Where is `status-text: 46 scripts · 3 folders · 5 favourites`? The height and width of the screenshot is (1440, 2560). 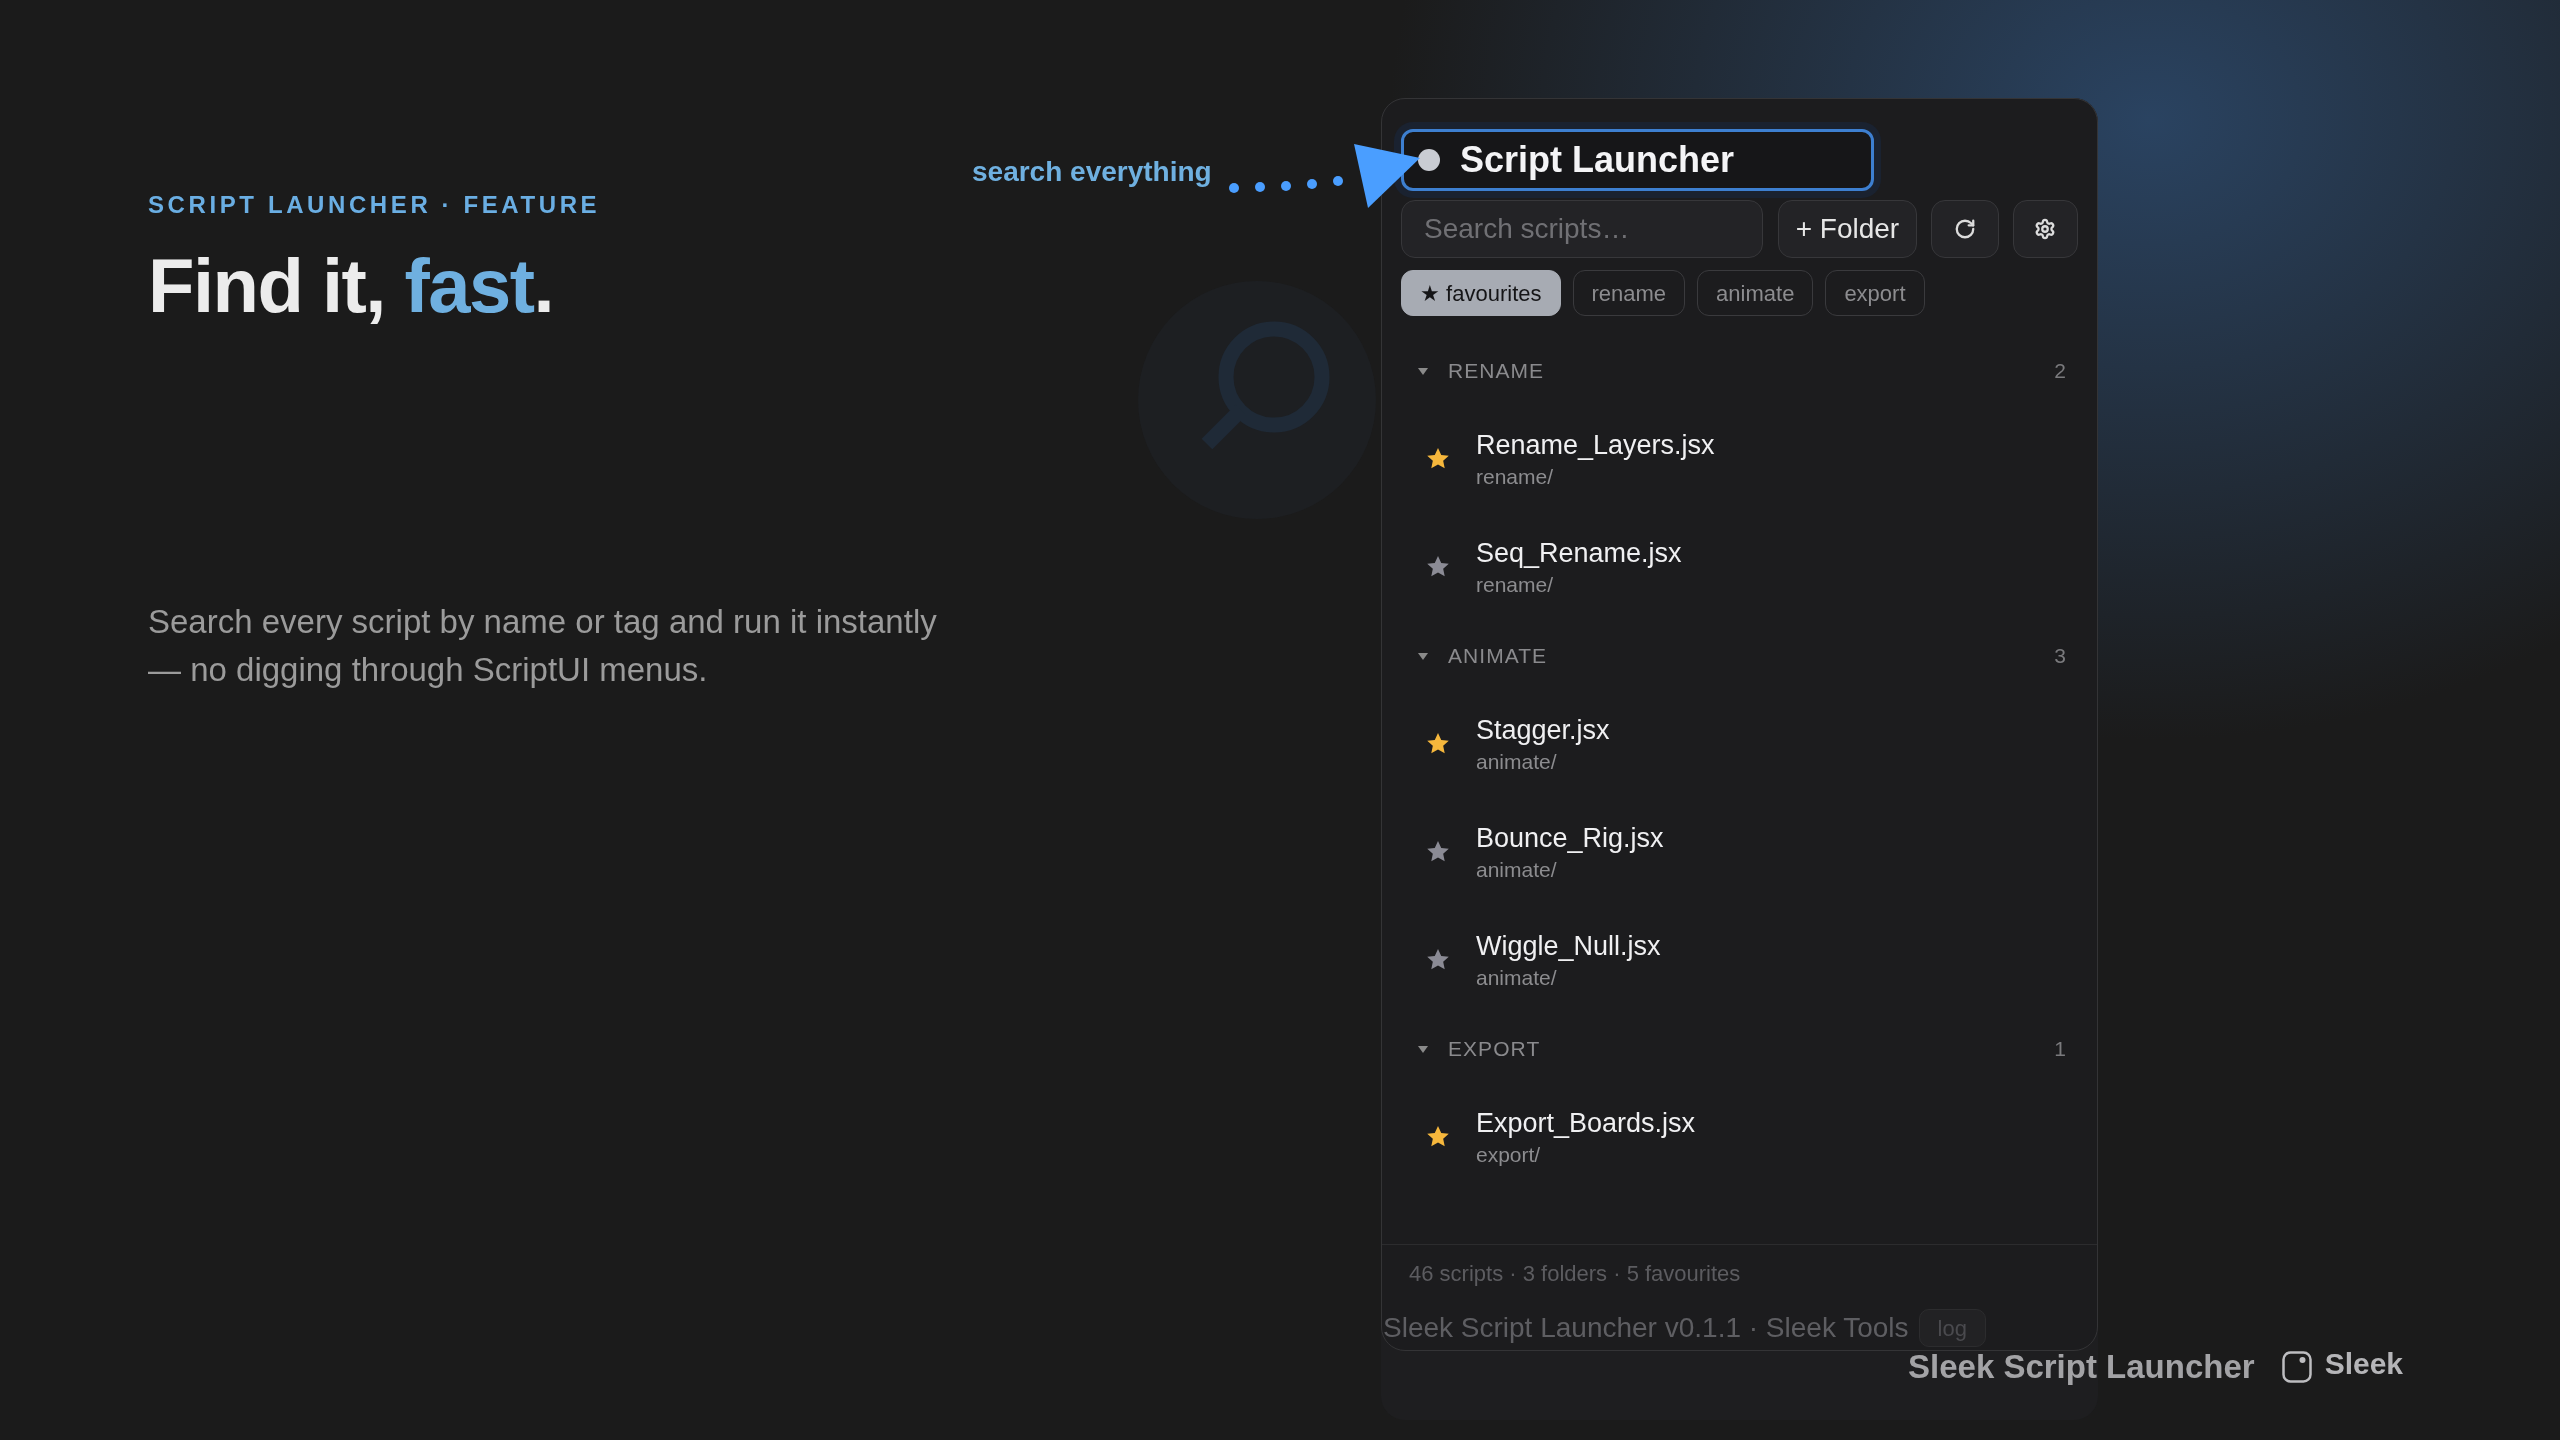
status-text: 46 scripts · 3 folders · 5 favourites is located at coordinates (1575, 1274).